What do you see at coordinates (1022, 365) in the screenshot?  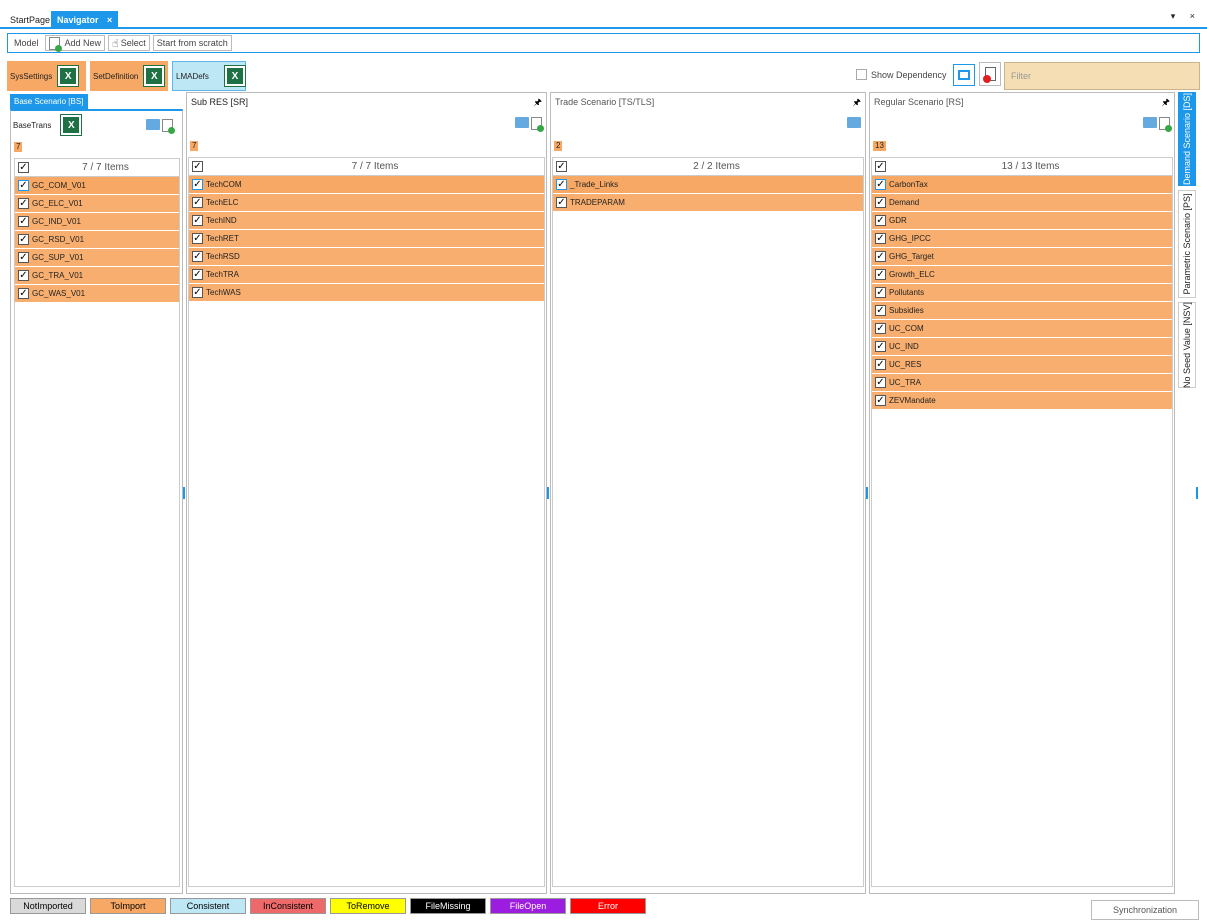 I see `regular-list-item: ✓ UC_RES` at bounding box center [1022, 365].